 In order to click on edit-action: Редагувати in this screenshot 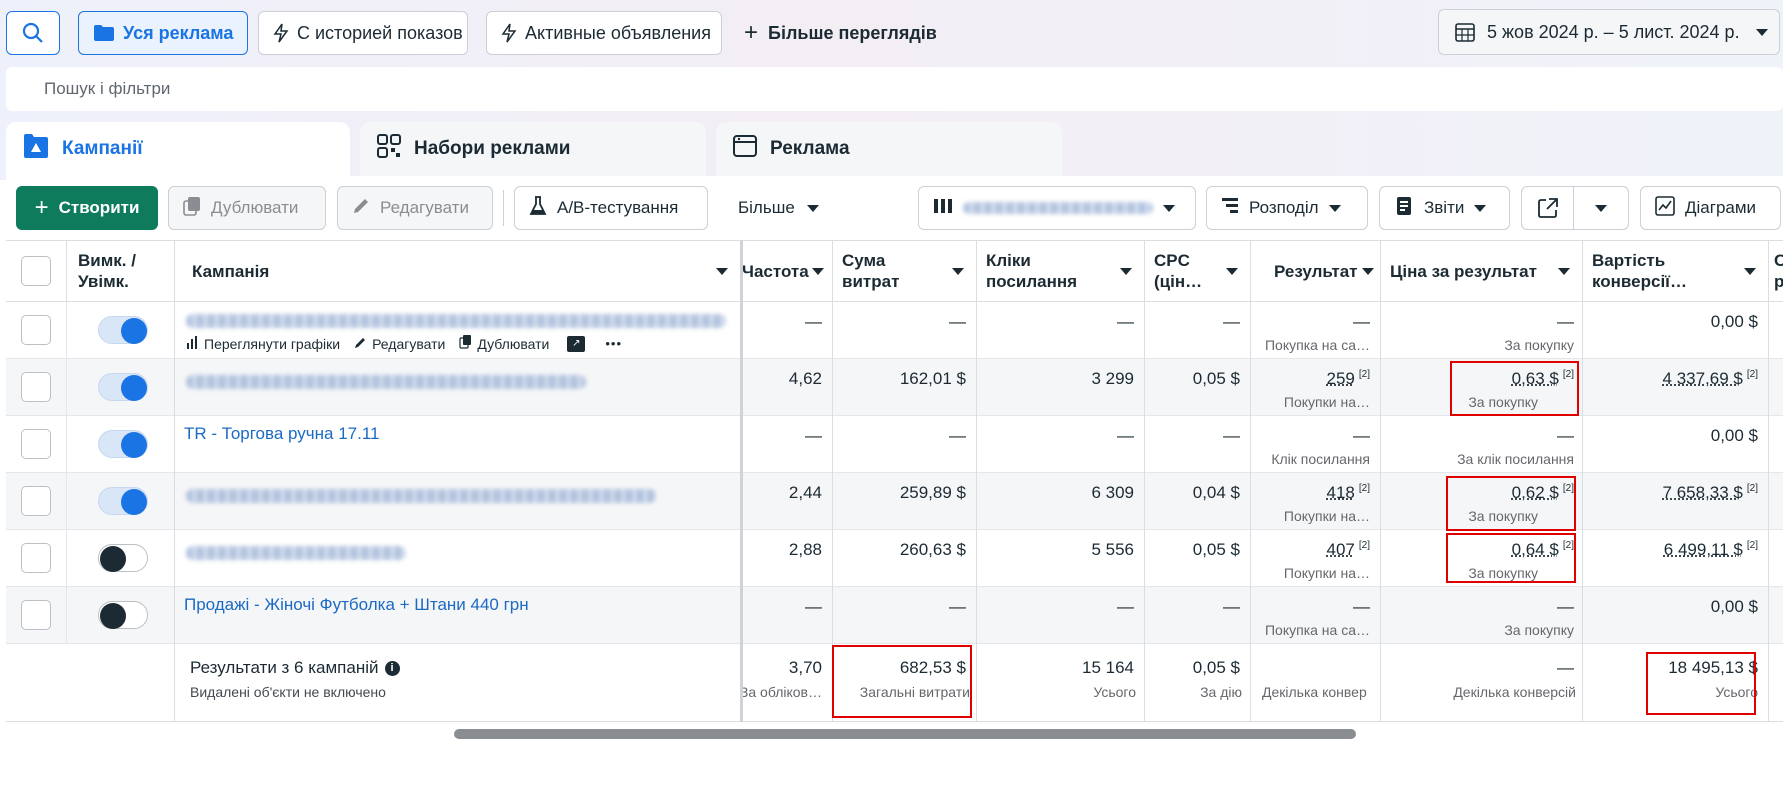, I will do `click(399, 344)`.